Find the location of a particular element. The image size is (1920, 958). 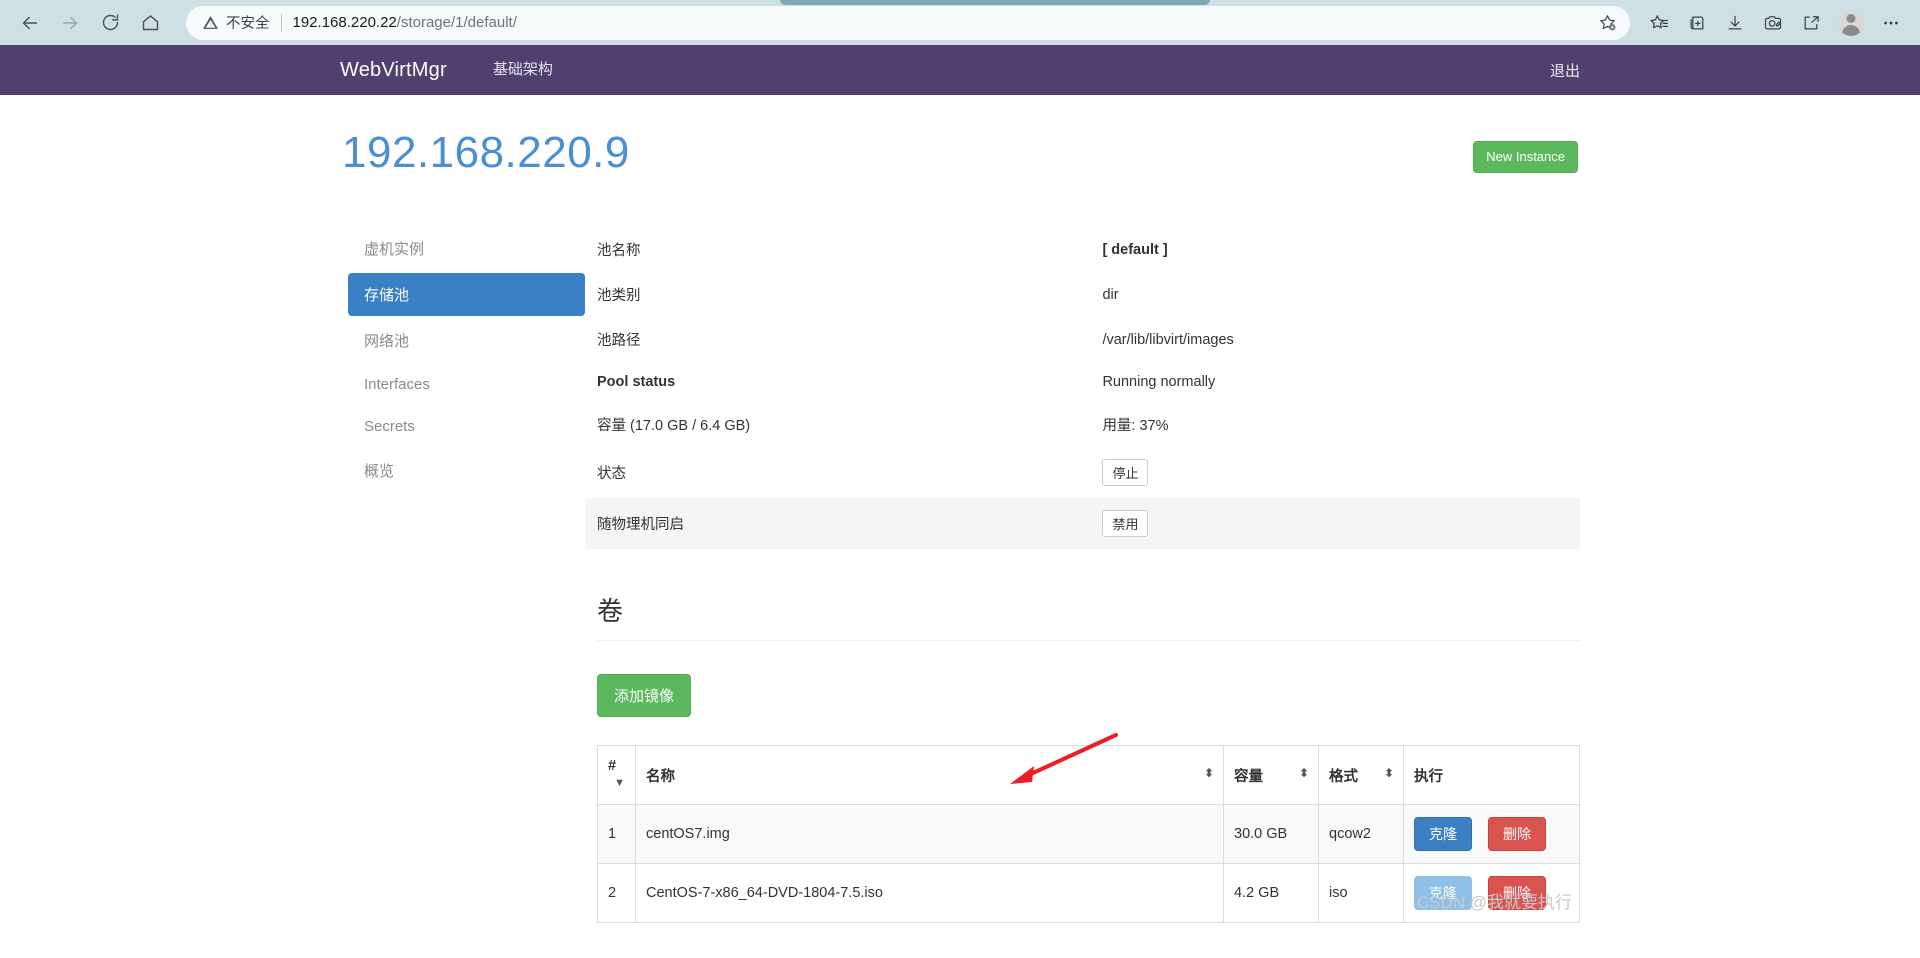

volumes-section-title: 卷 is located at coordinates (610, 611).